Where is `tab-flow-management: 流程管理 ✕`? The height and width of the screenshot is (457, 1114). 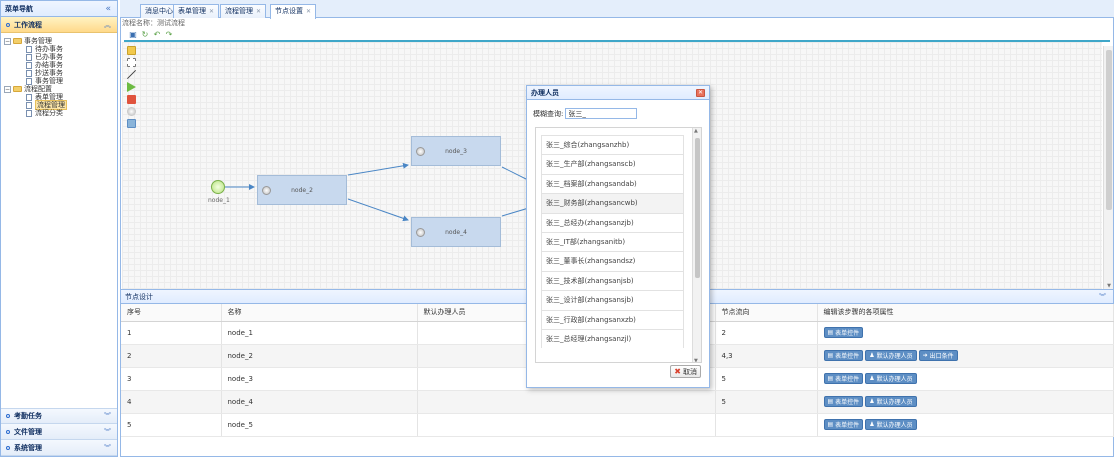
tab-flow-management: 流程管理 ✕ is located at coordinates (243, 11).